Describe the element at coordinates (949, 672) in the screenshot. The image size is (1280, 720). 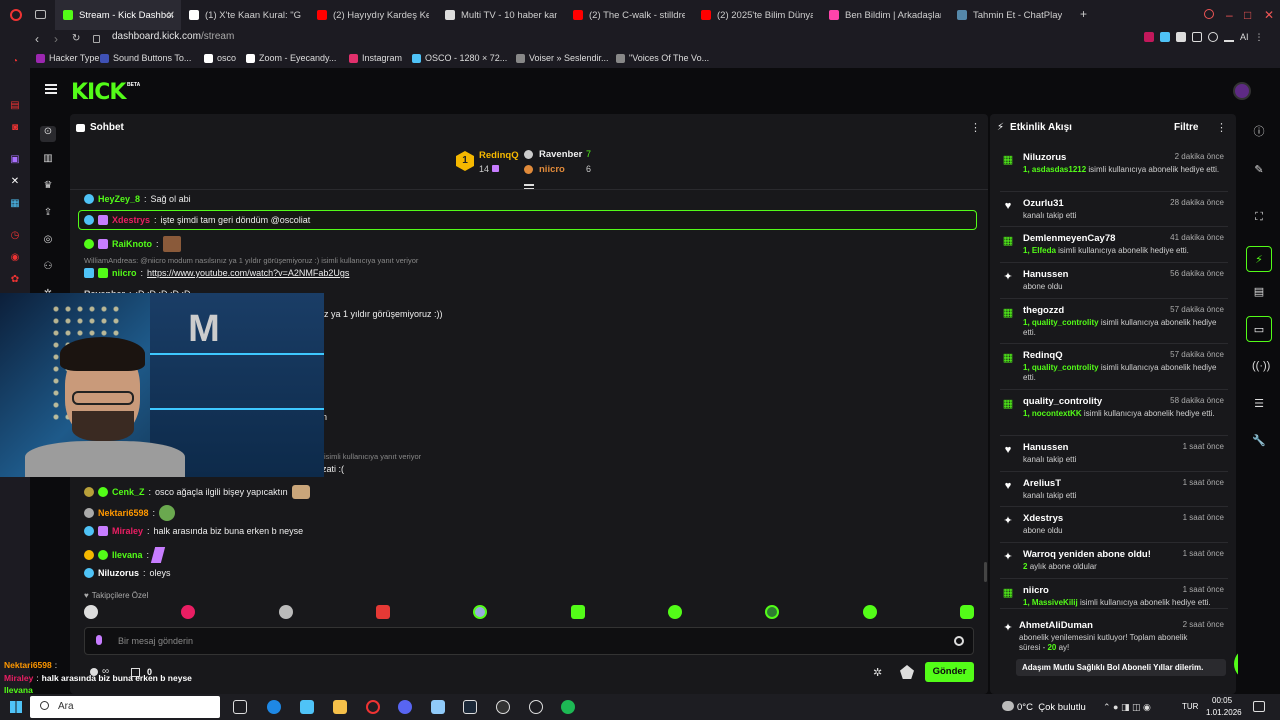
I see `send-button: Gönder` at that location.